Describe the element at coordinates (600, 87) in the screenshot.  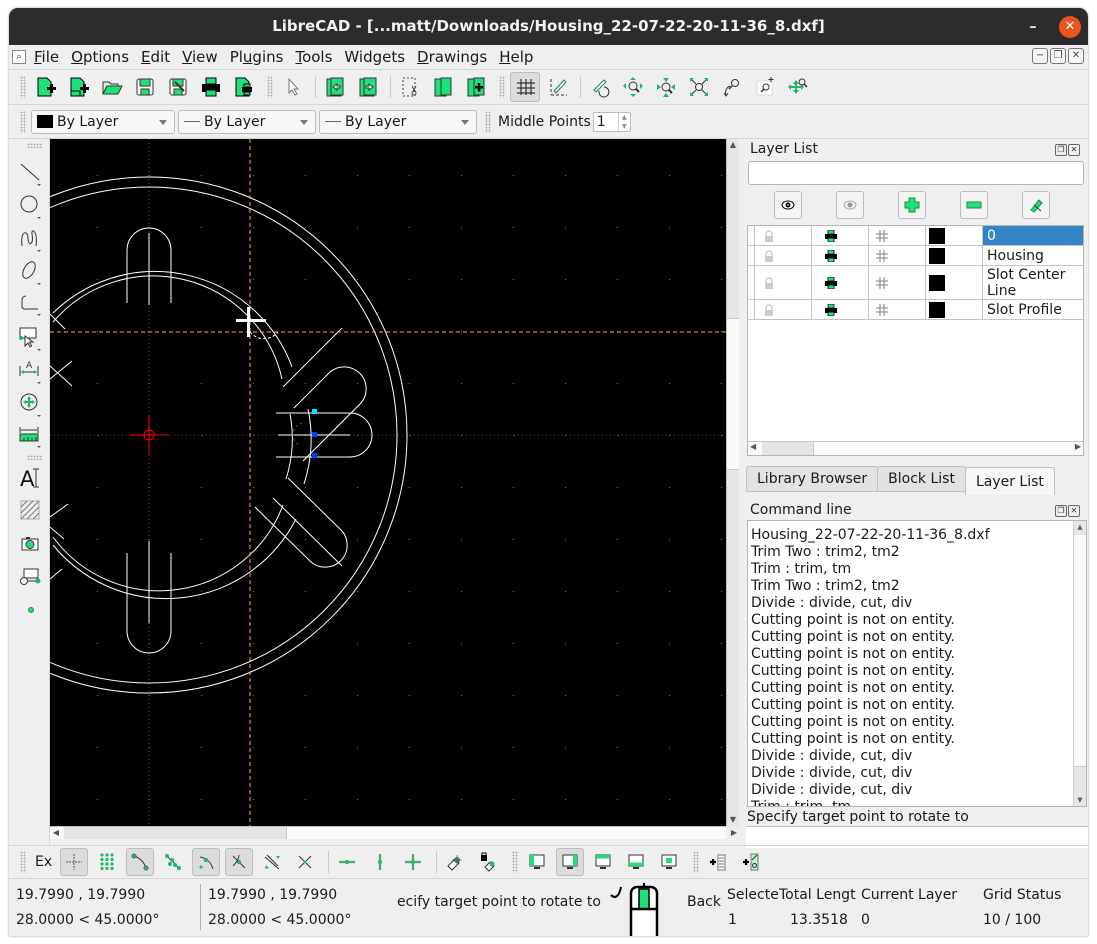
I see `redraw-button` at that location.